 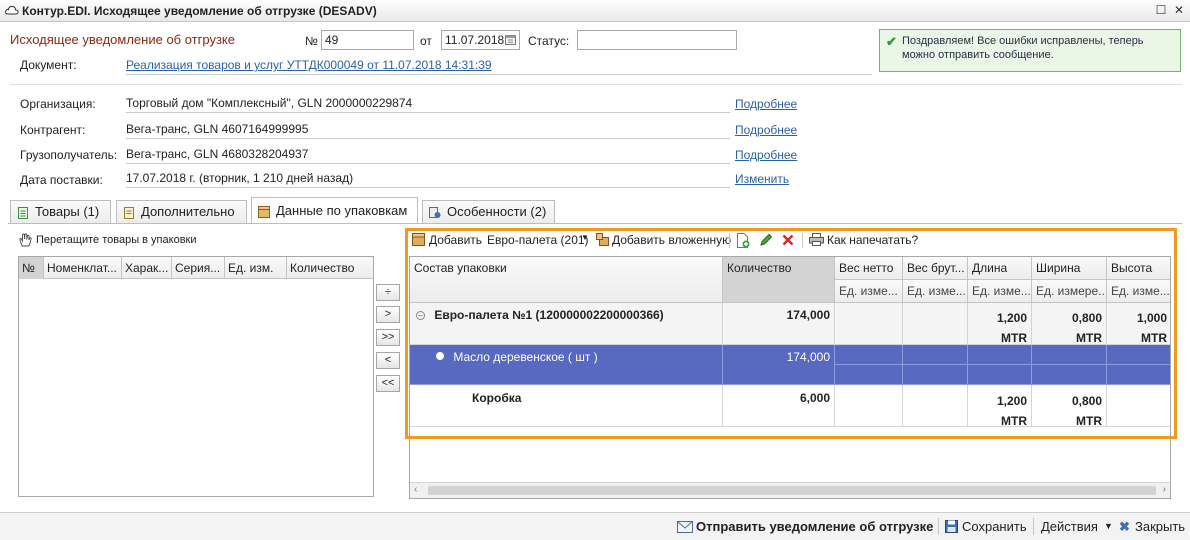 What do you see at coordinates (480, 40) in the screenshot?
I see `date-input: 11.07.2018` at bounding box center [480, 40].